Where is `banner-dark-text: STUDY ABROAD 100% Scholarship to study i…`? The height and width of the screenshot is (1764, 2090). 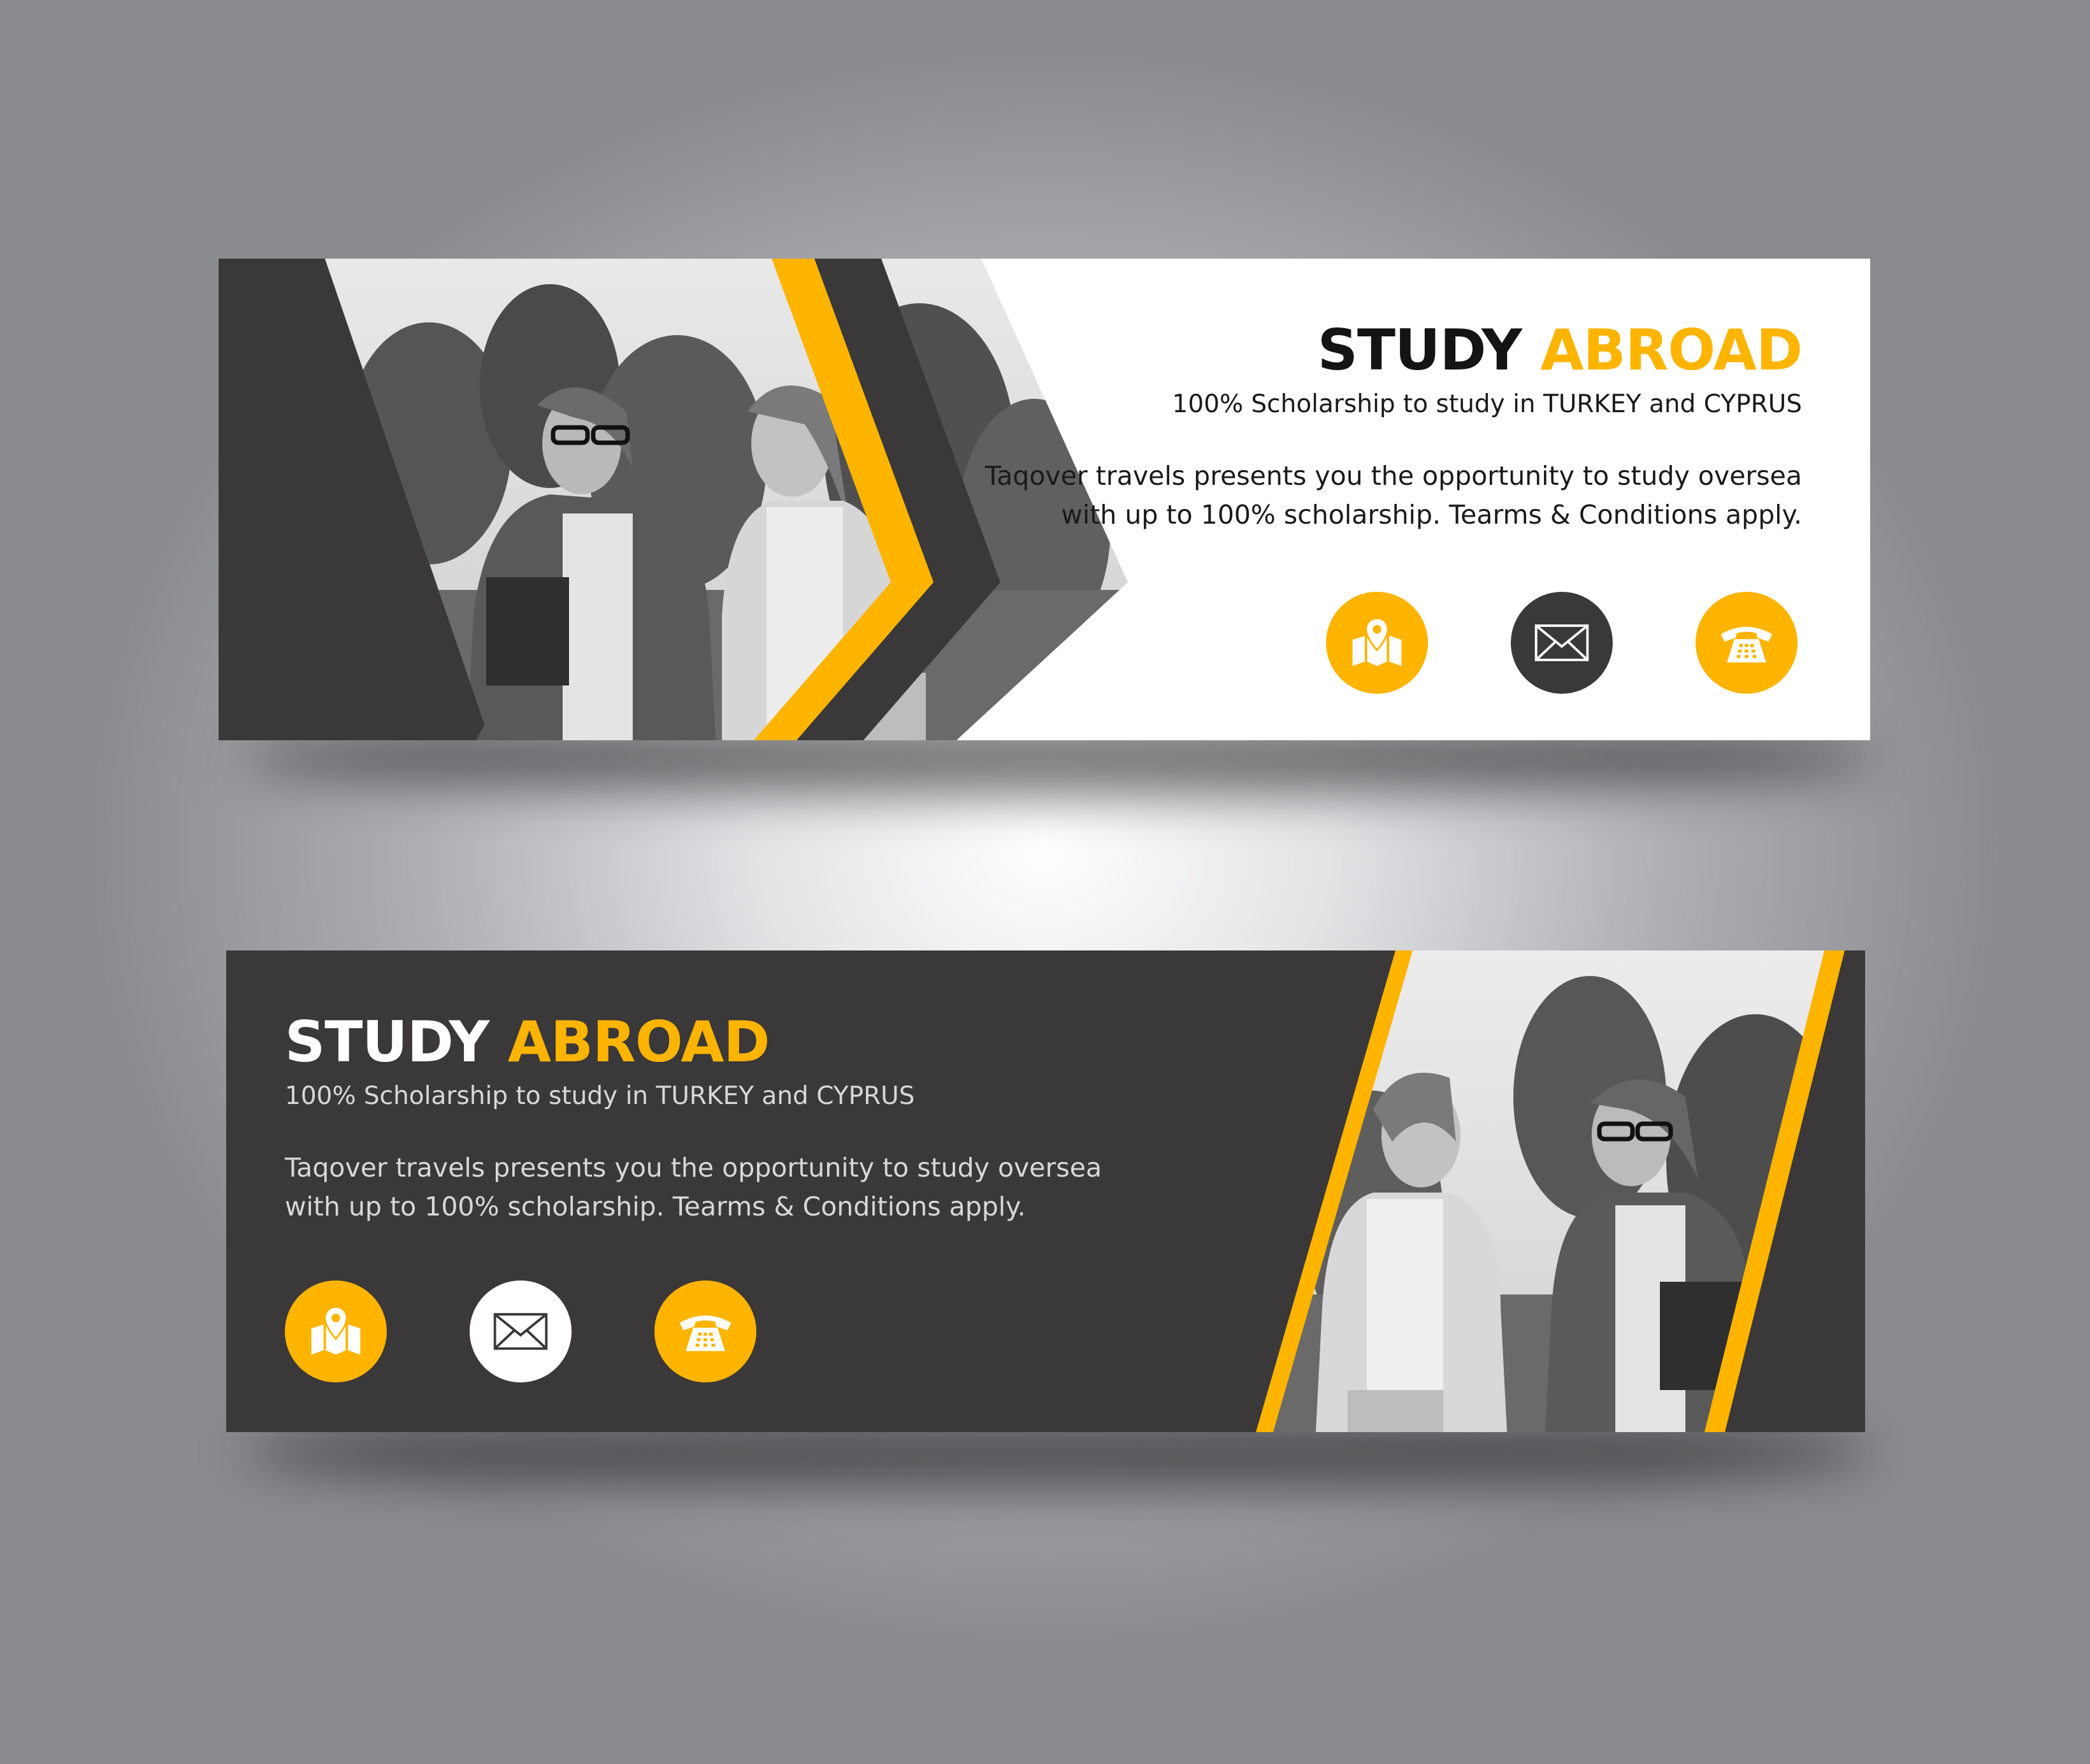
banner-dark-text: STUDY ABROAD 100% Scholarship to study i… is located at coordinates (693, 1120).